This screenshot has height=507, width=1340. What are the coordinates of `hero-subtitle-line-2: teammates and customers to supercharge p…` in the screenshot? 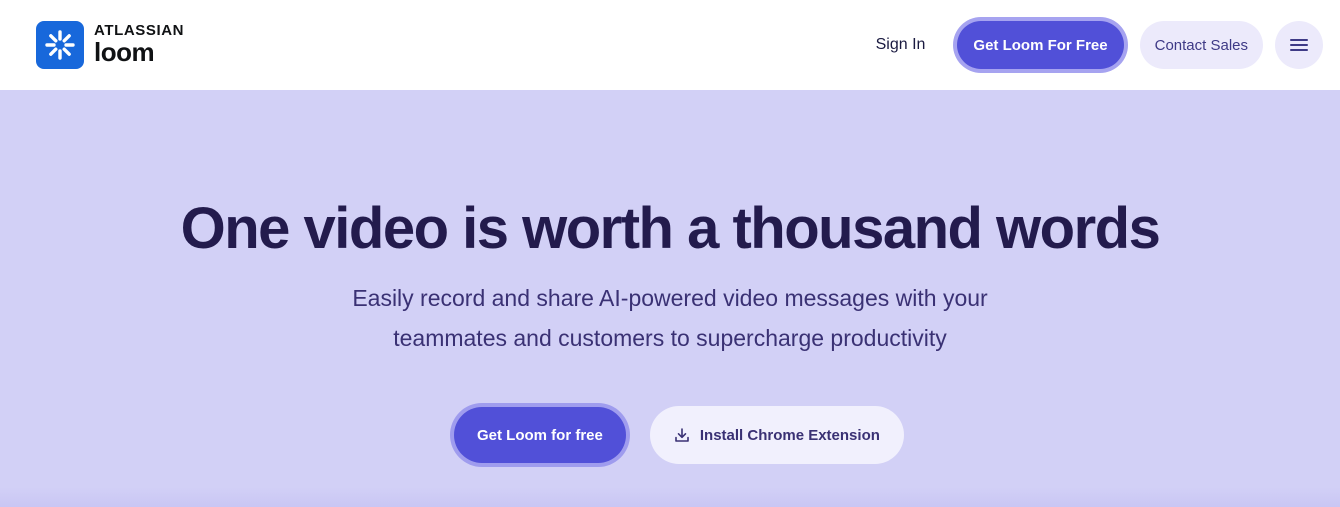 It's located at (670, 338).